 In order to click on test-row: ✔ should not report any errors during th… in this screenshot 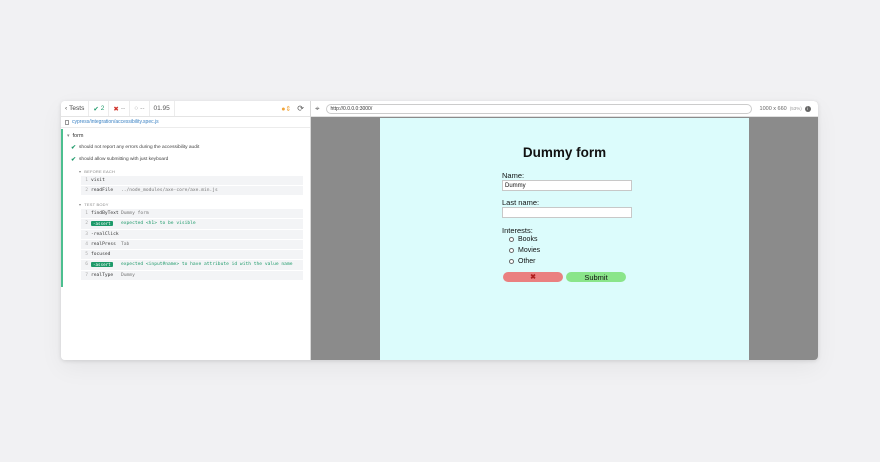, I will do `click(186, 145)`.